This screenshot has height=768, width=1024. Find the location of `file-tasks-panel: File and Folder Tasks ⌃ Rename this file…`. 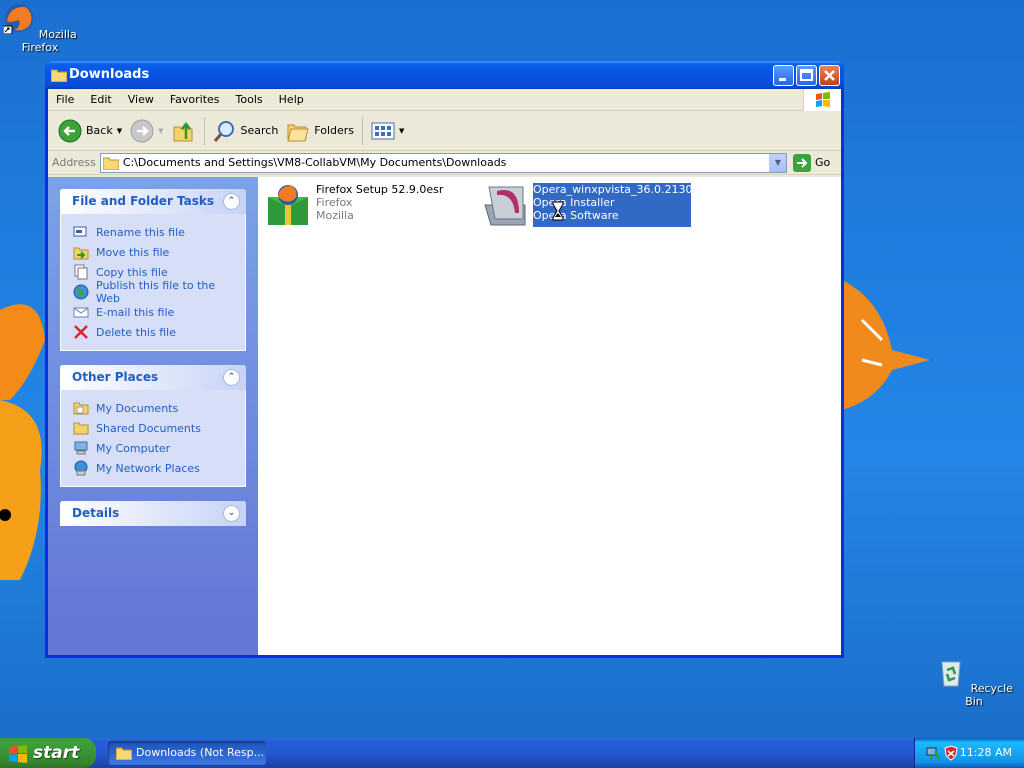

file-tasks-panel: File and Folder Tasks ⌃ Rename this file… is located at coordinates (153, 270).